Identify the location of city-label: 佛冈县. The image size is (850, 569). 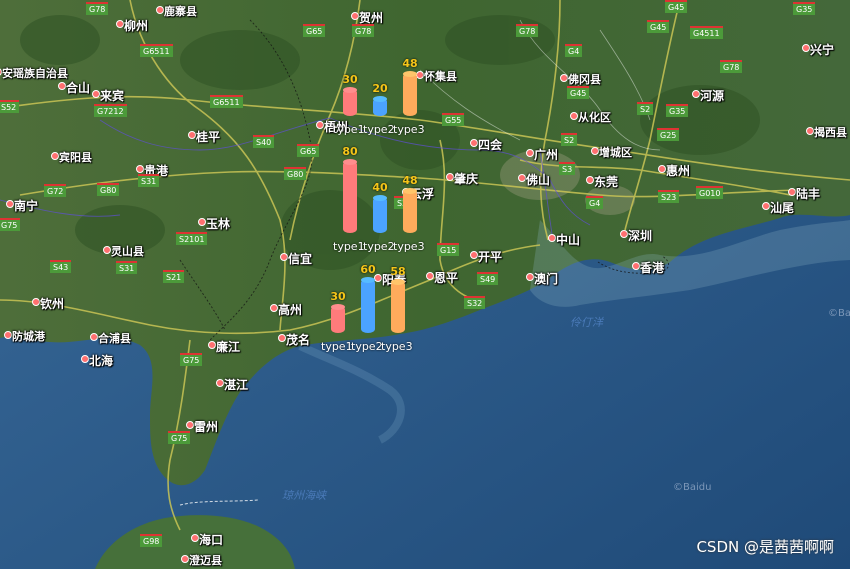
(584, 79).